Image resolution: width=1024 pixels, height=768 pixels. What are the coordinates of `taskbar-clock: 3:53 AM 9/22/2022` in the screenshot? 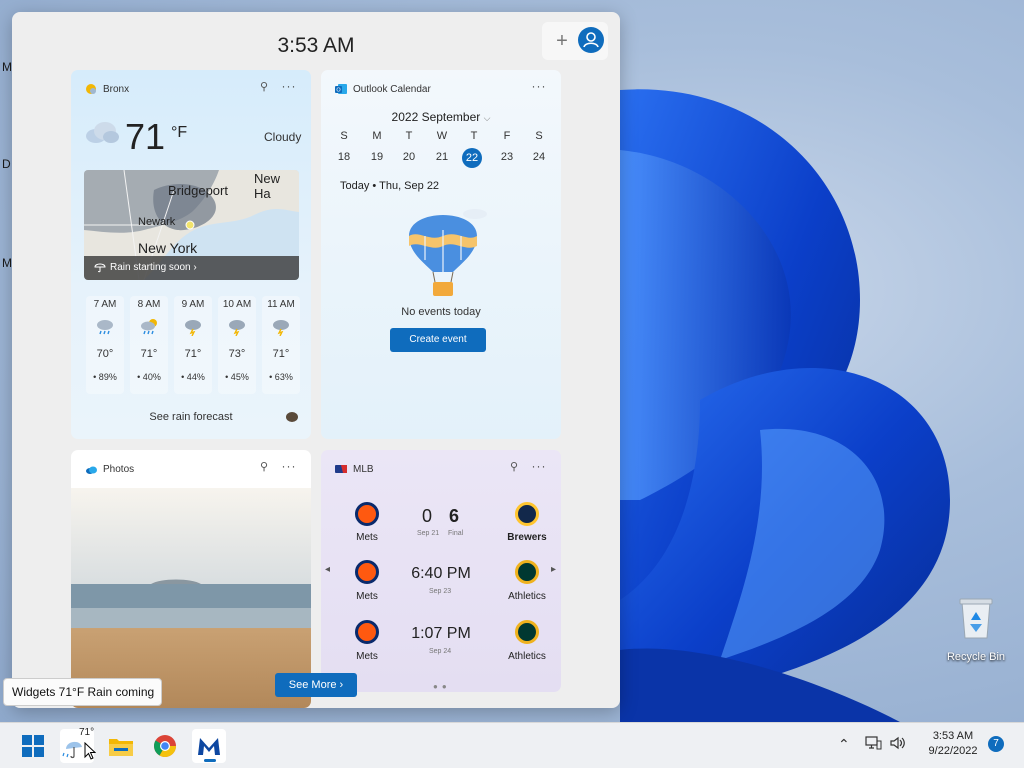 It's located at (953, 744).